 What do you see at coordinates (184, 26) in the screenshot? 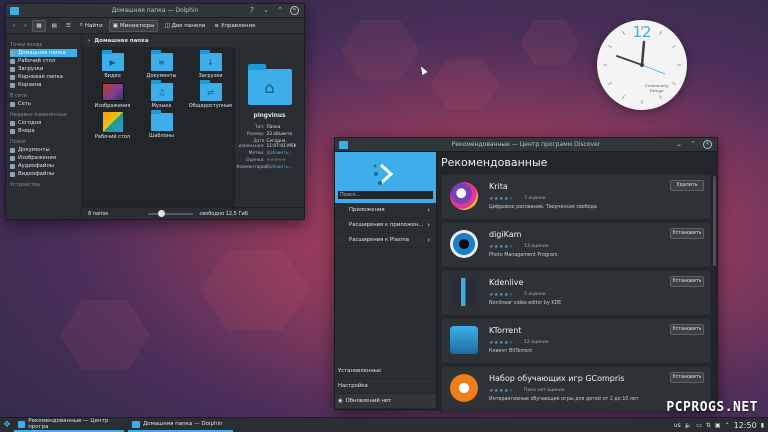
I see `split-button: ◫ Две панели` at bounding box center [184, 26].